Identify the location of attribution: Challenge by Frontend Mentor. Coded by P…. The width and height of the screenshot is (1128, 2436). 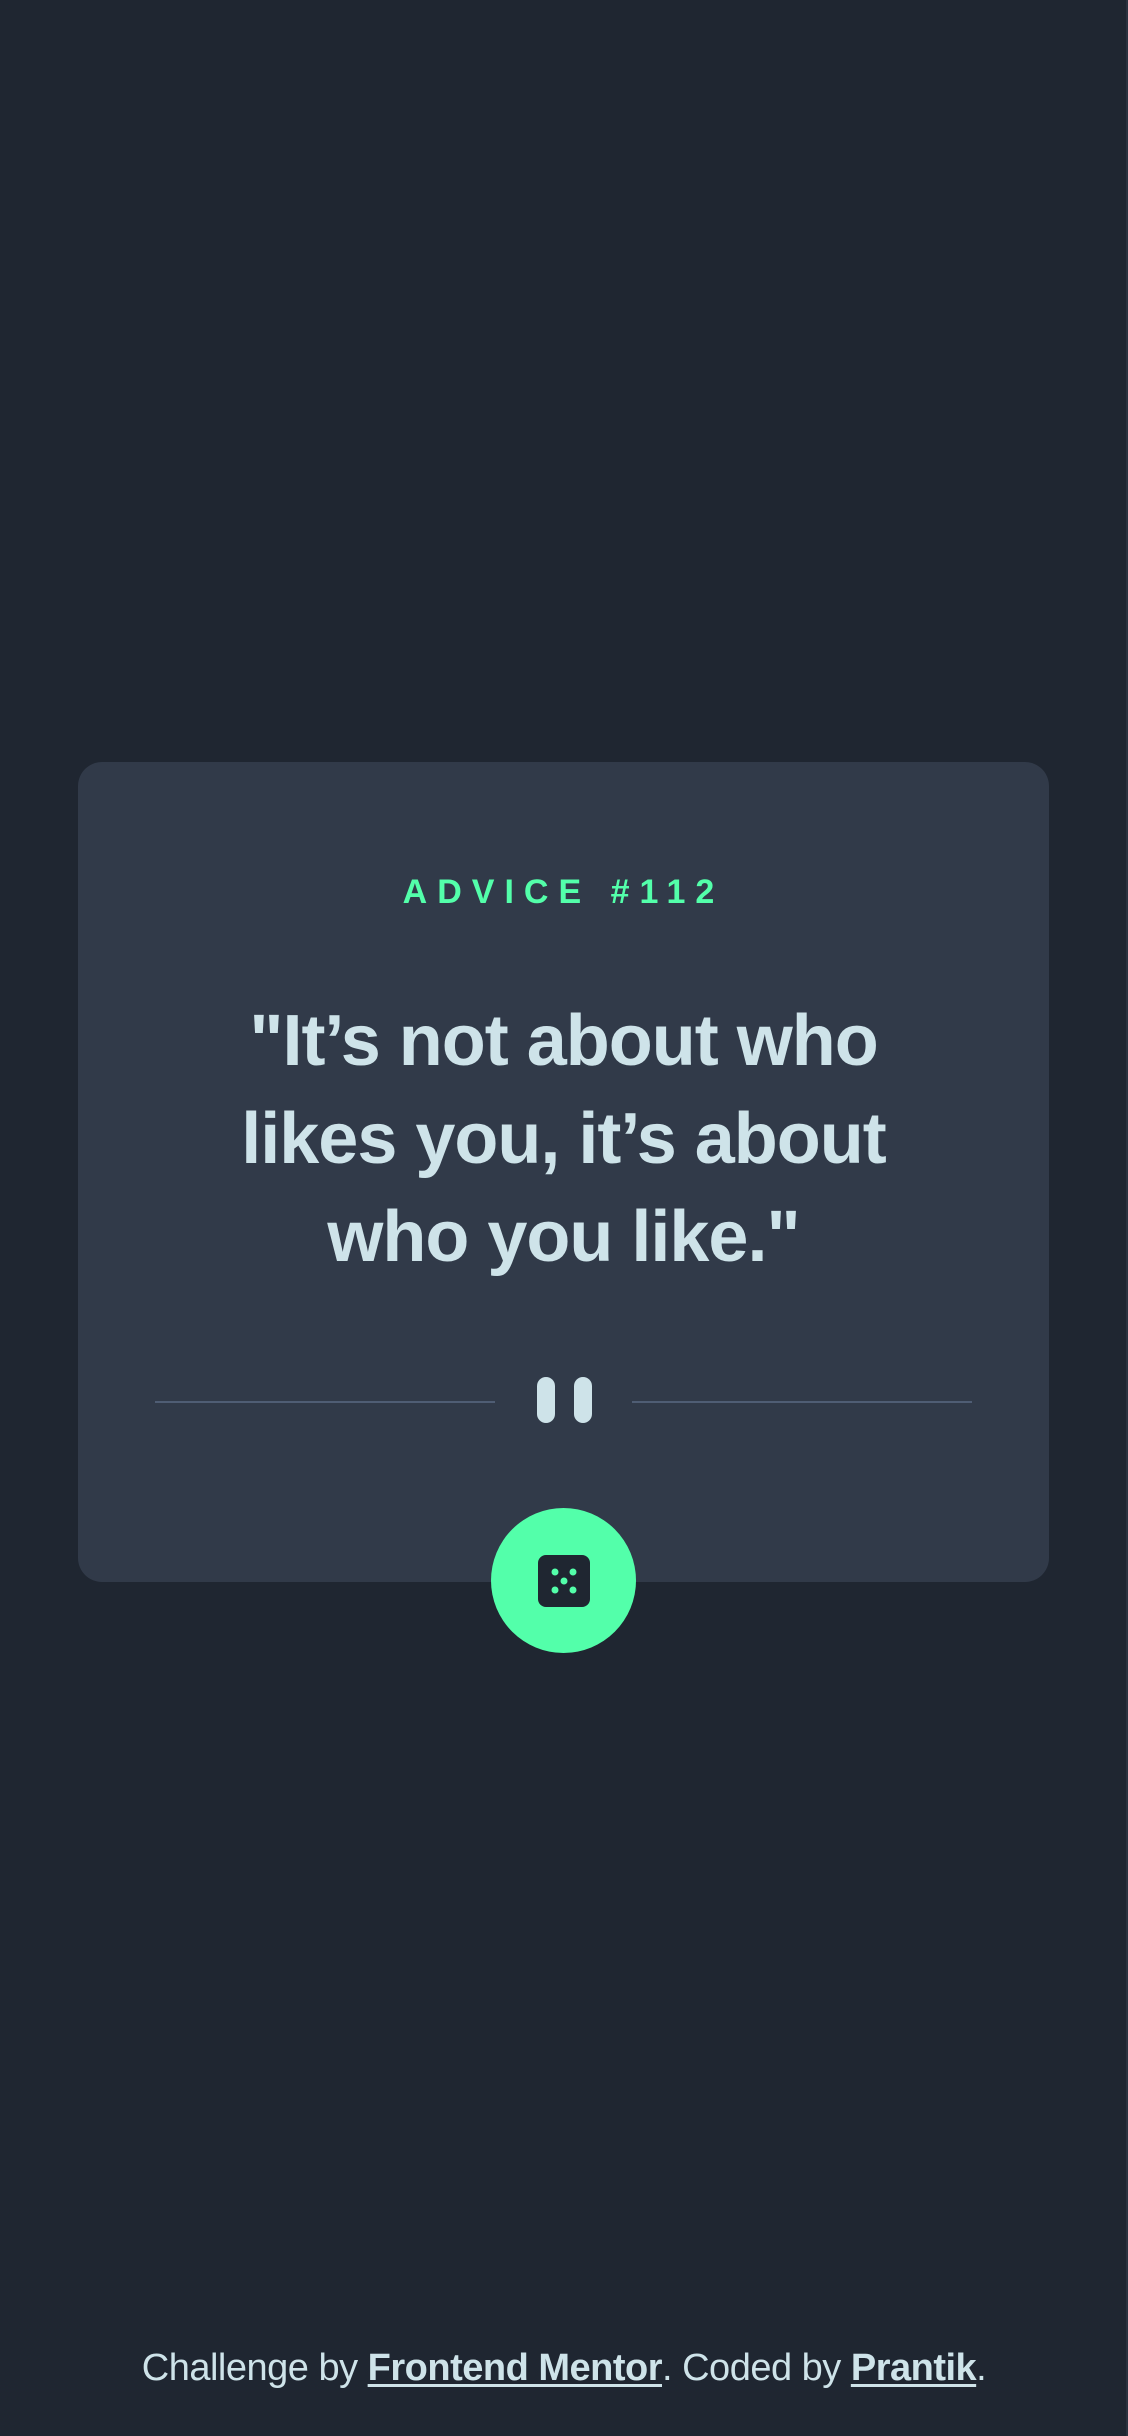
(564, 2368).